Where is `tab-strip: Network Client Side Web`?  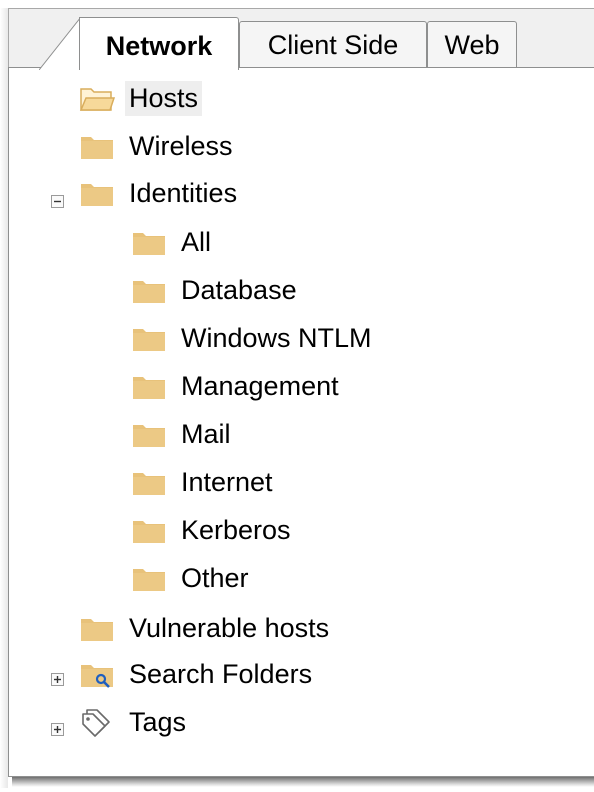 tab-strip: Network Client Side Web is located at coordinates (301, 39).